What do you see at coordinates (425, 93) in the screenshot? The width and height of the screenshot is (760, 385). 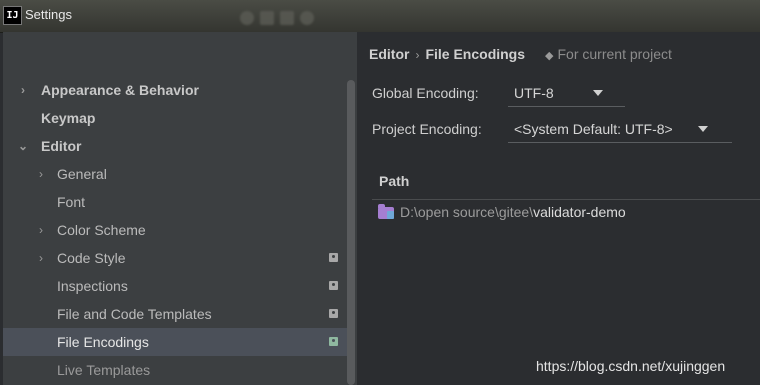 I see `global-encoding-label: Global Encoding:` at bounding box center [425, 93].